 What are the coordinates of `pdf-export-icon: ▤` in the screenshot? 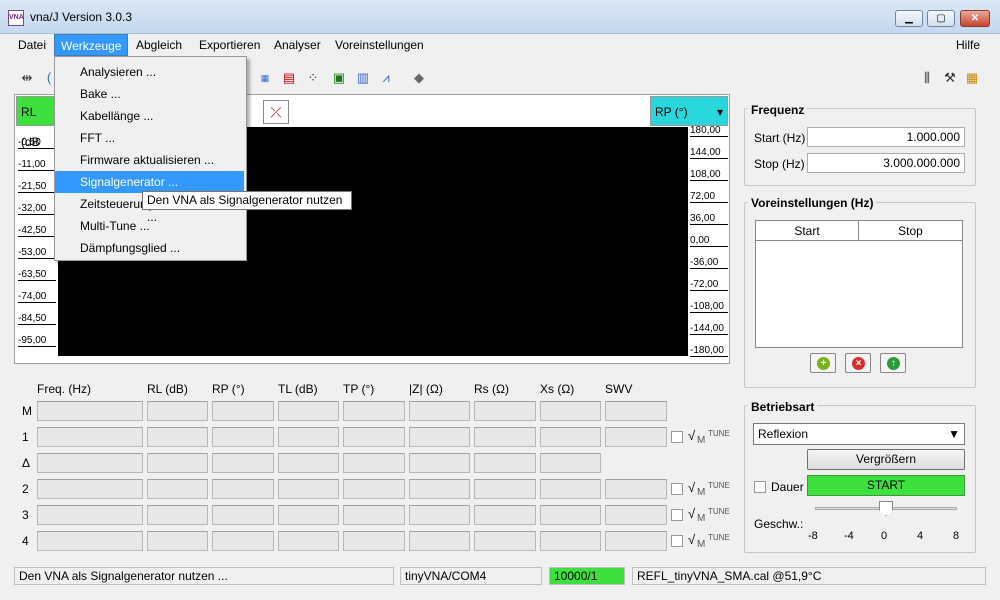 It's located at (289, 78).